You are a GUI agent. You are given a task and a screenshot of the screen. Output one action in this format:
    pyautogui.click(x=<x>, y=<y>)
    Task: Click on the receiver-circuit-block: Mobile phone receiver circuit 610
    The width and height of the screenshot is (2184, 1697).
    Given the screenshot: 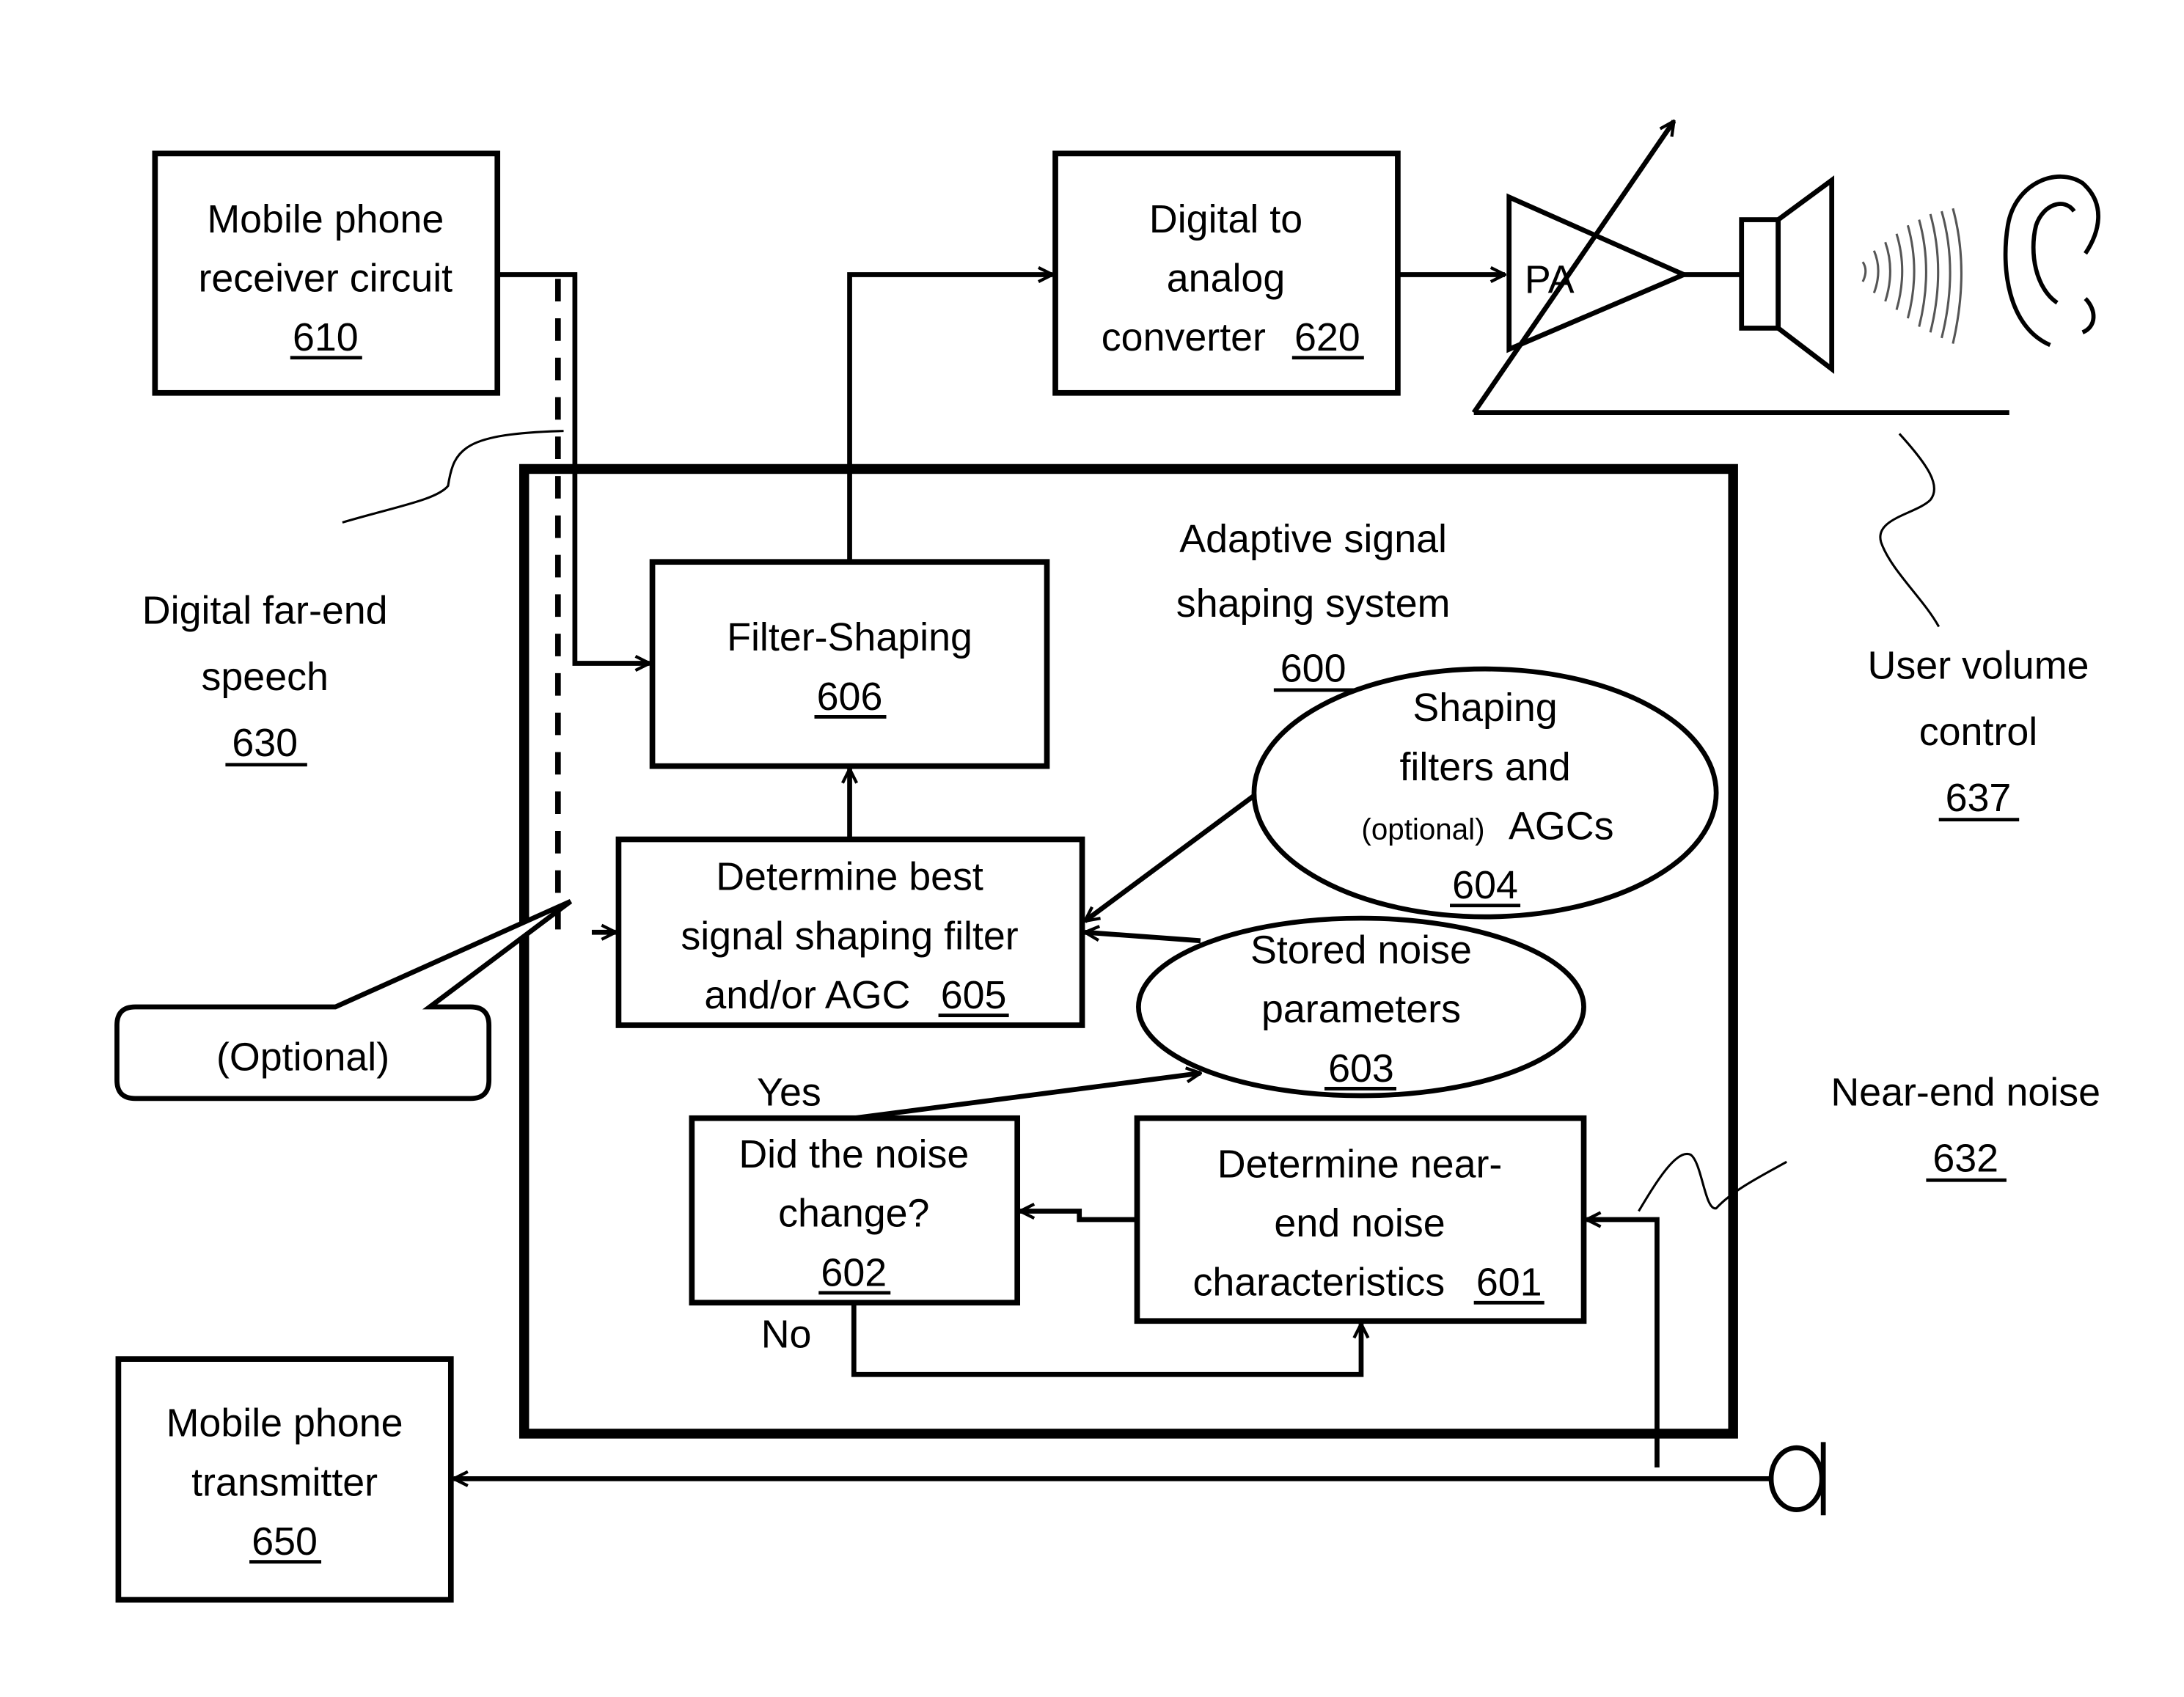 What is the action you would take?
    pyautogui.click(x=326, y=273)
    